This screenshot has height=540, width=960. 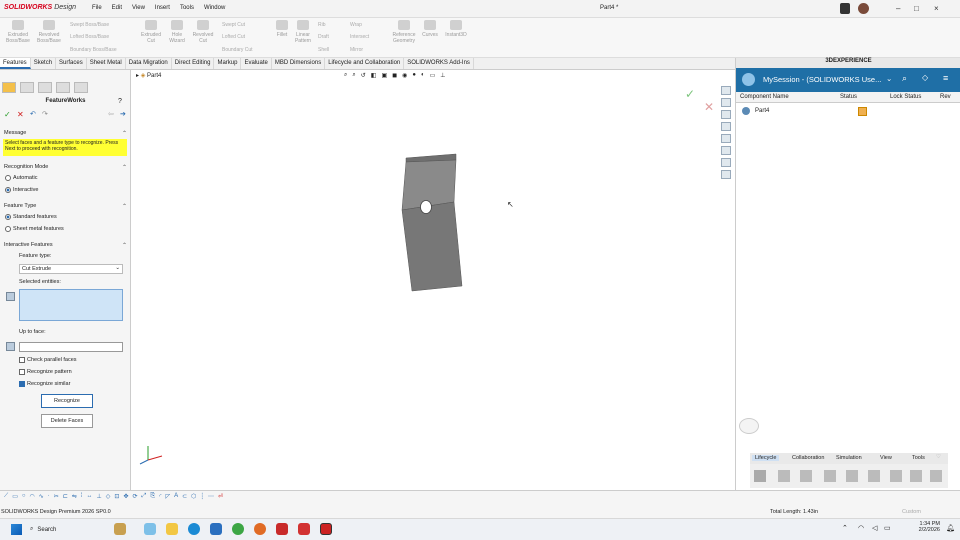 What do you see at coordinates (904, 78) in the screenshot?
I see `search-icon: ⌕` at bounding box center [904, 78].